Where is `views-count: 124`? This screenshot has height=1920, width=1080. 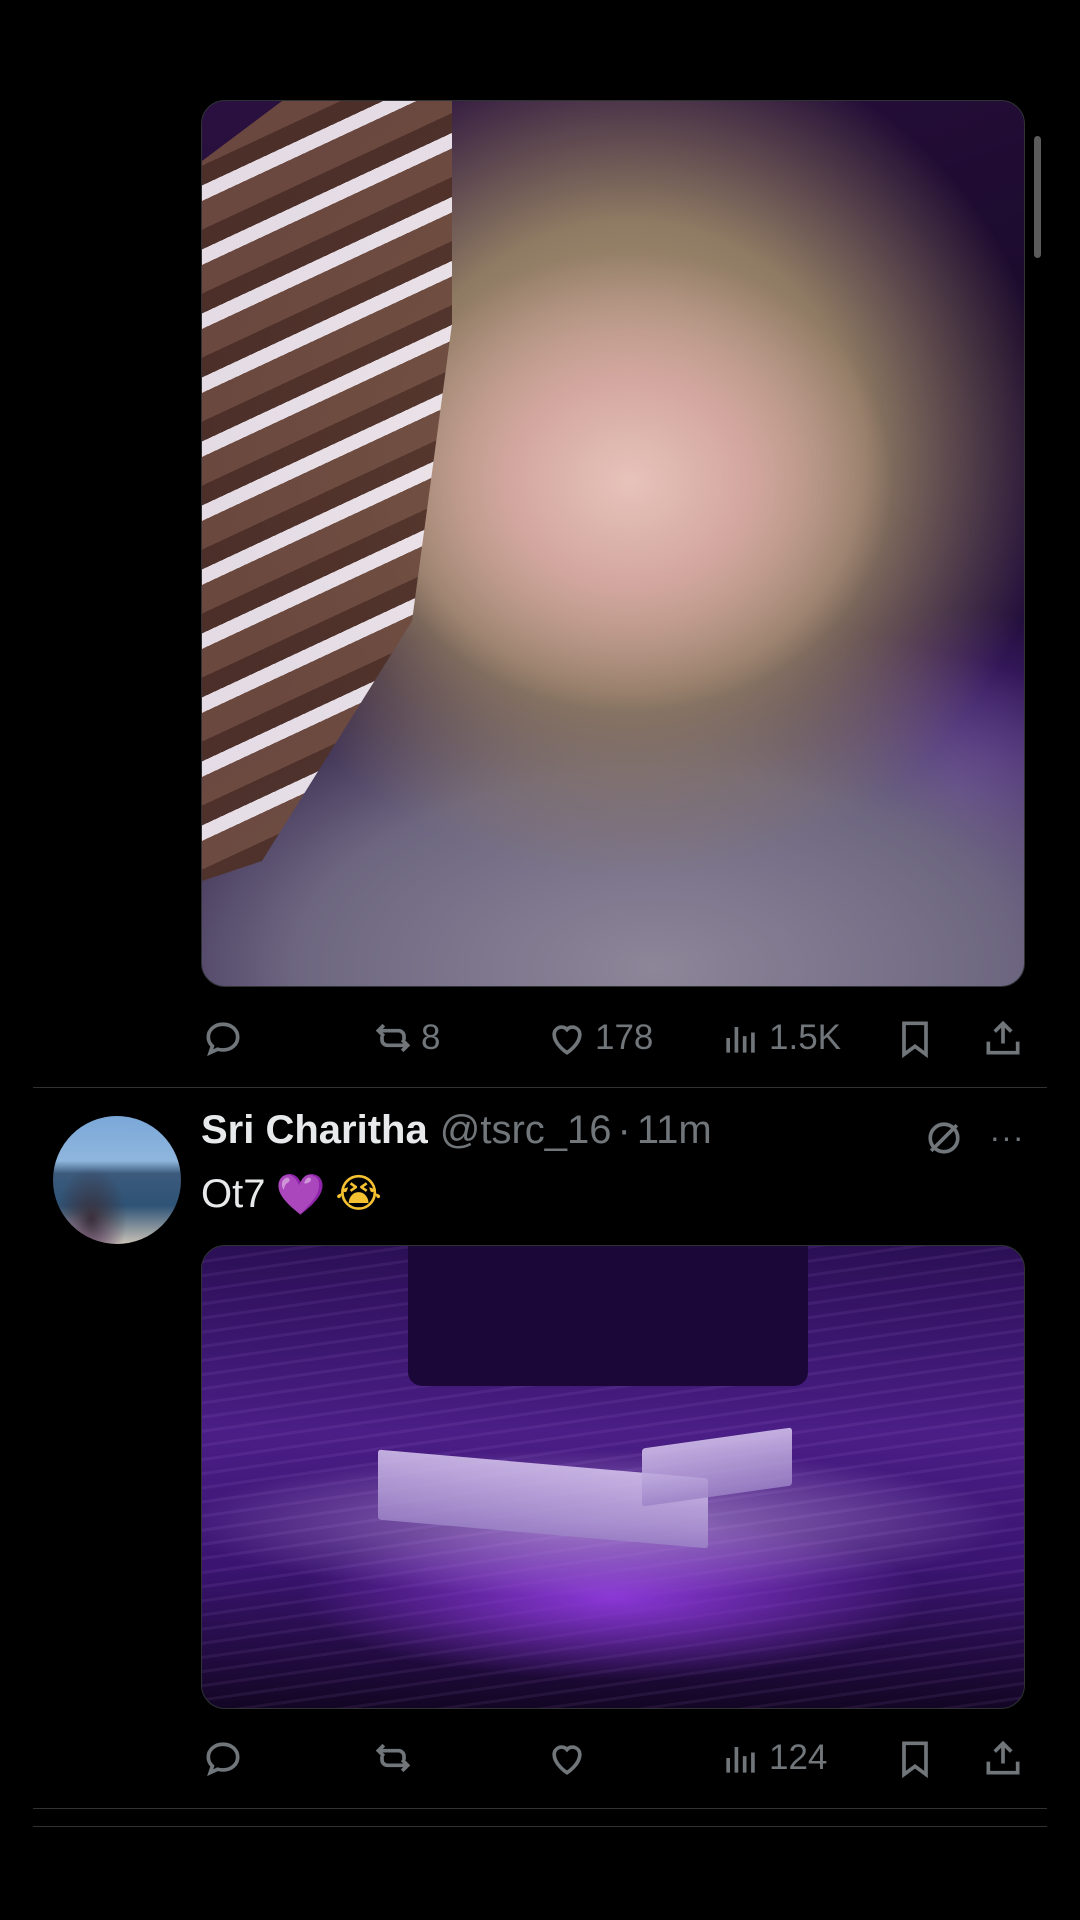
views-count: 124 is located at coordinates (798, 1757).